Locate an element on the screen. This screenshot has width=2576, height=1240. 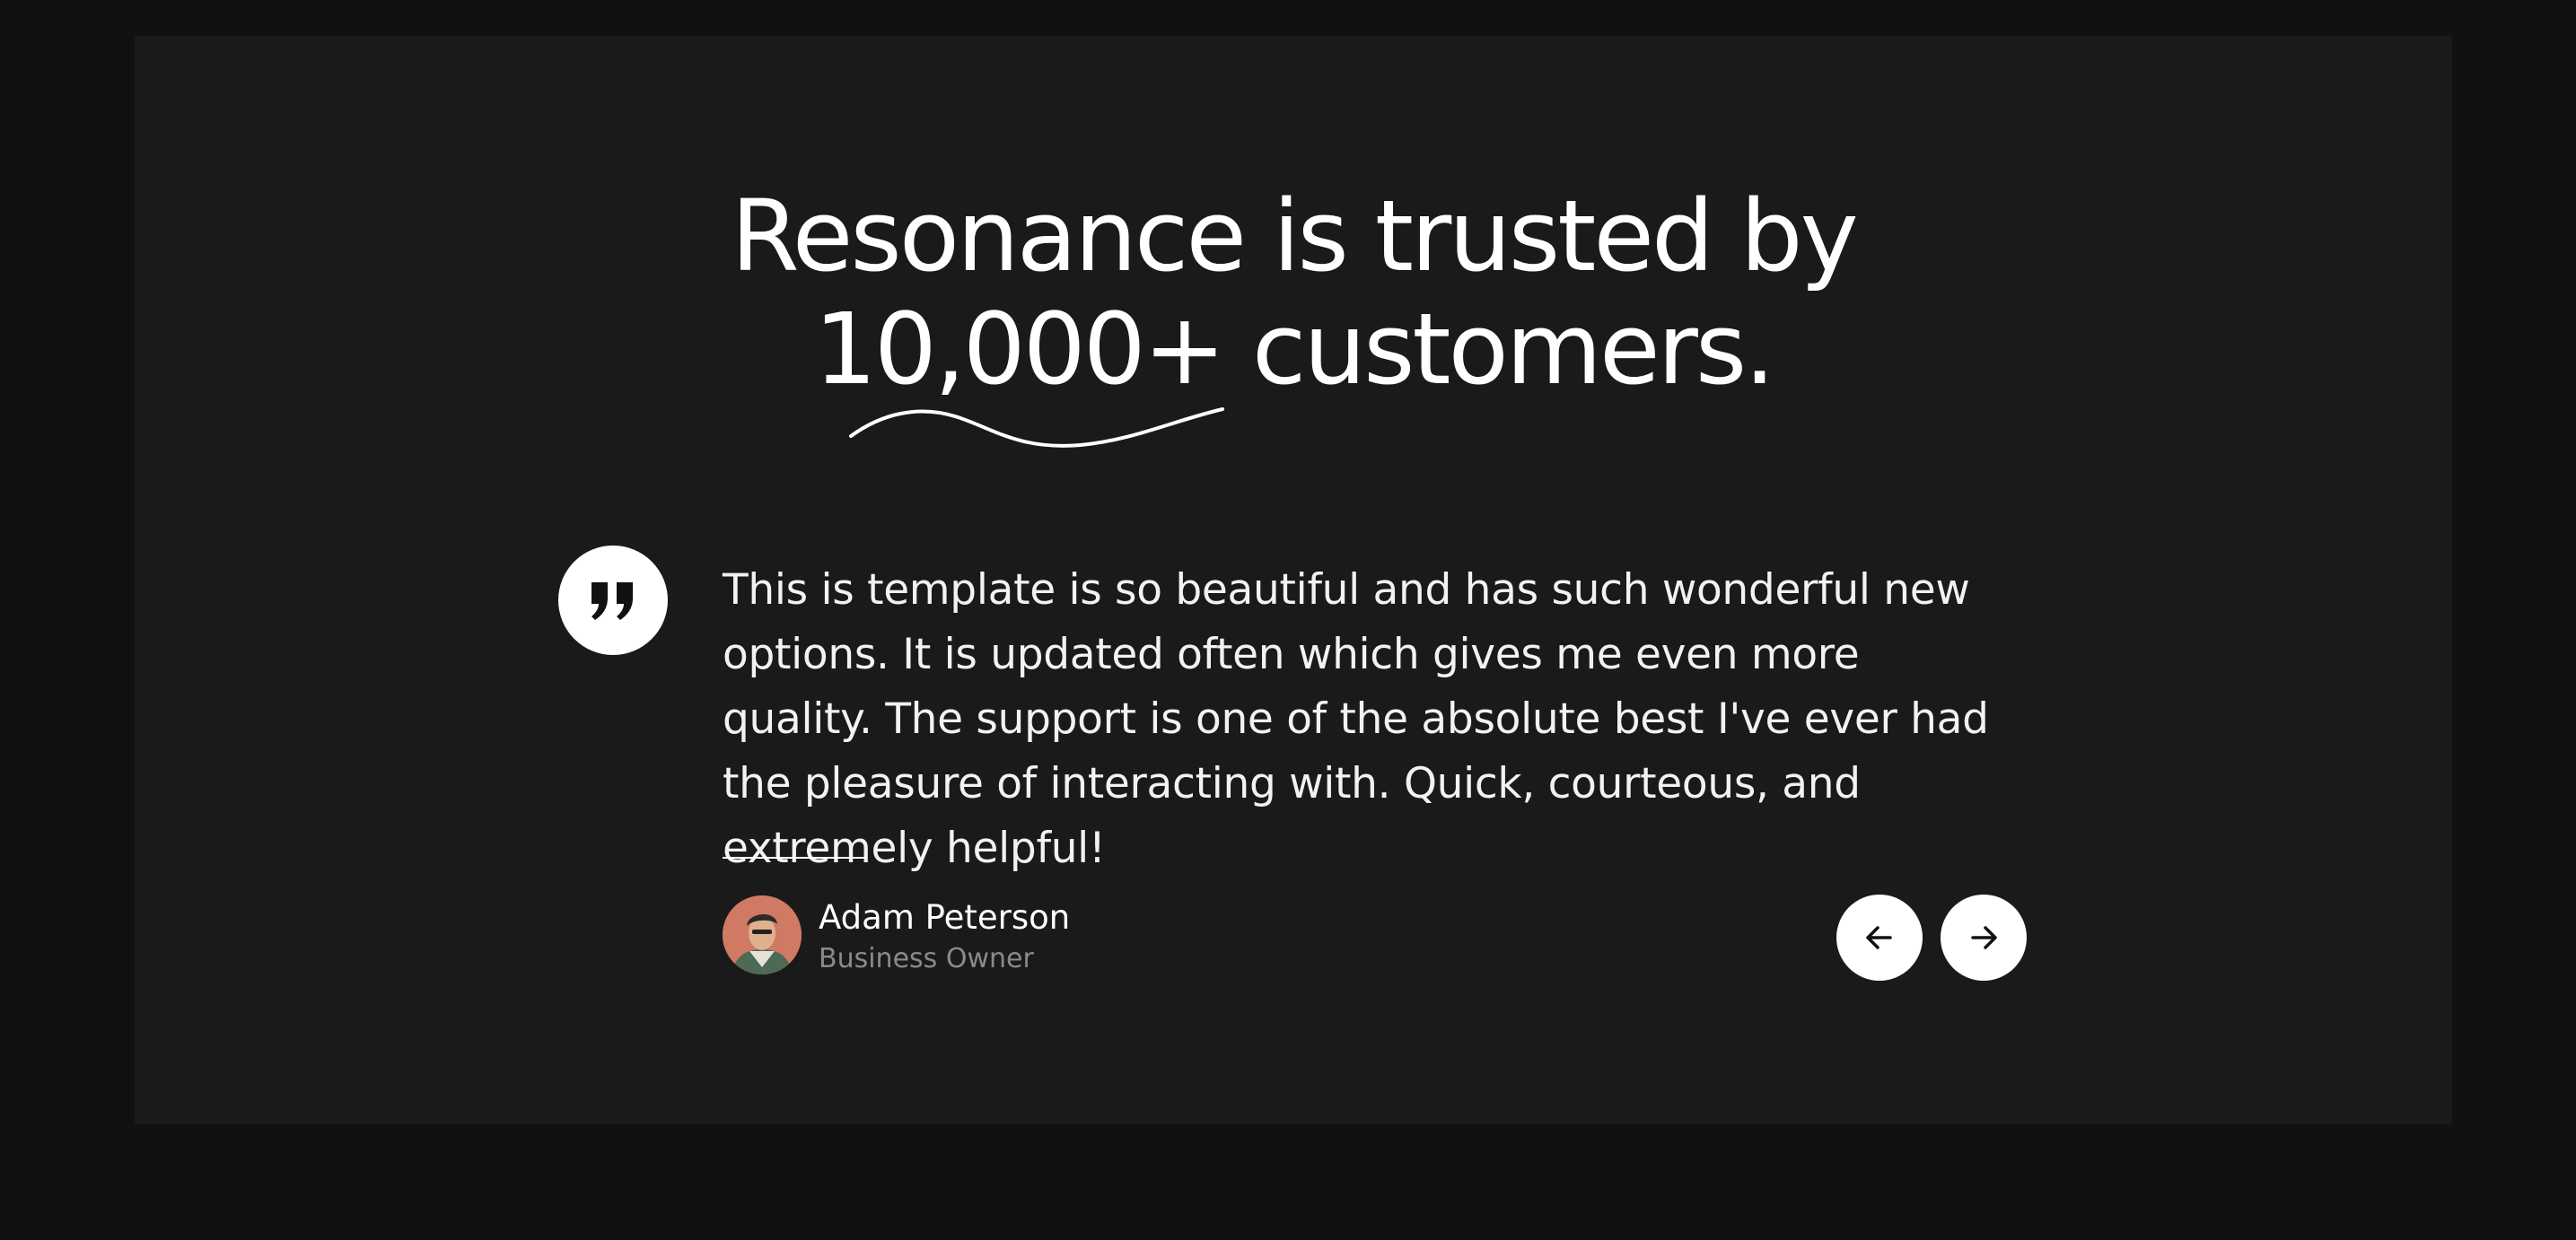
heading-line-1: Resonance is trusted by is located at coordinates (1294, 236).